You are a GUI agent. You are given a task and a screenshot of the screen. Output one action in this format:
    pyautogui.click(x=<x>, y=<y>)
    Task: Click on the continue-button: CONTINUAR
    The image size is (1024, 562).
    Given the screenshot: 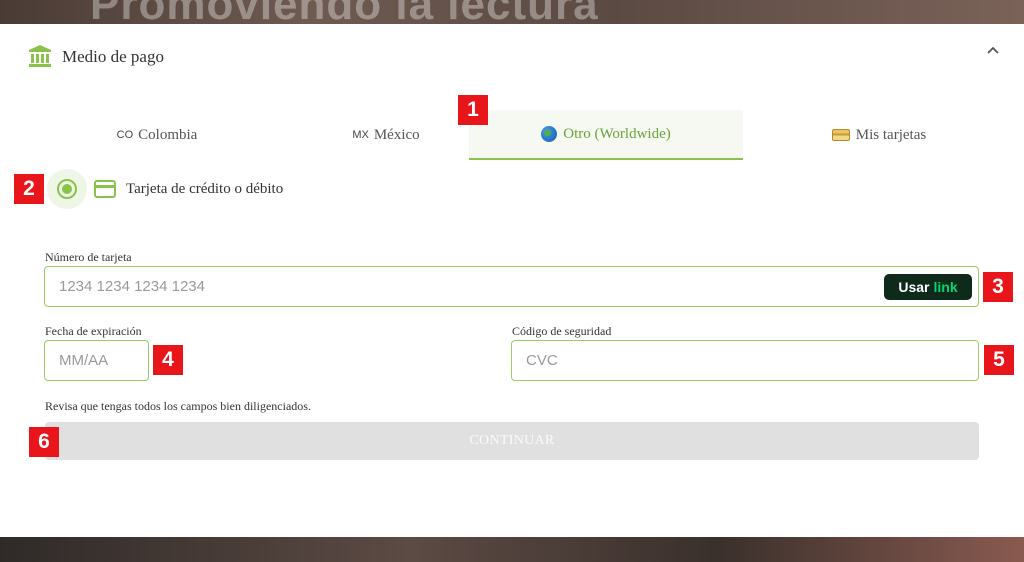 What is the action you would take?
    pyautogui.click(x=512, y=441)
    